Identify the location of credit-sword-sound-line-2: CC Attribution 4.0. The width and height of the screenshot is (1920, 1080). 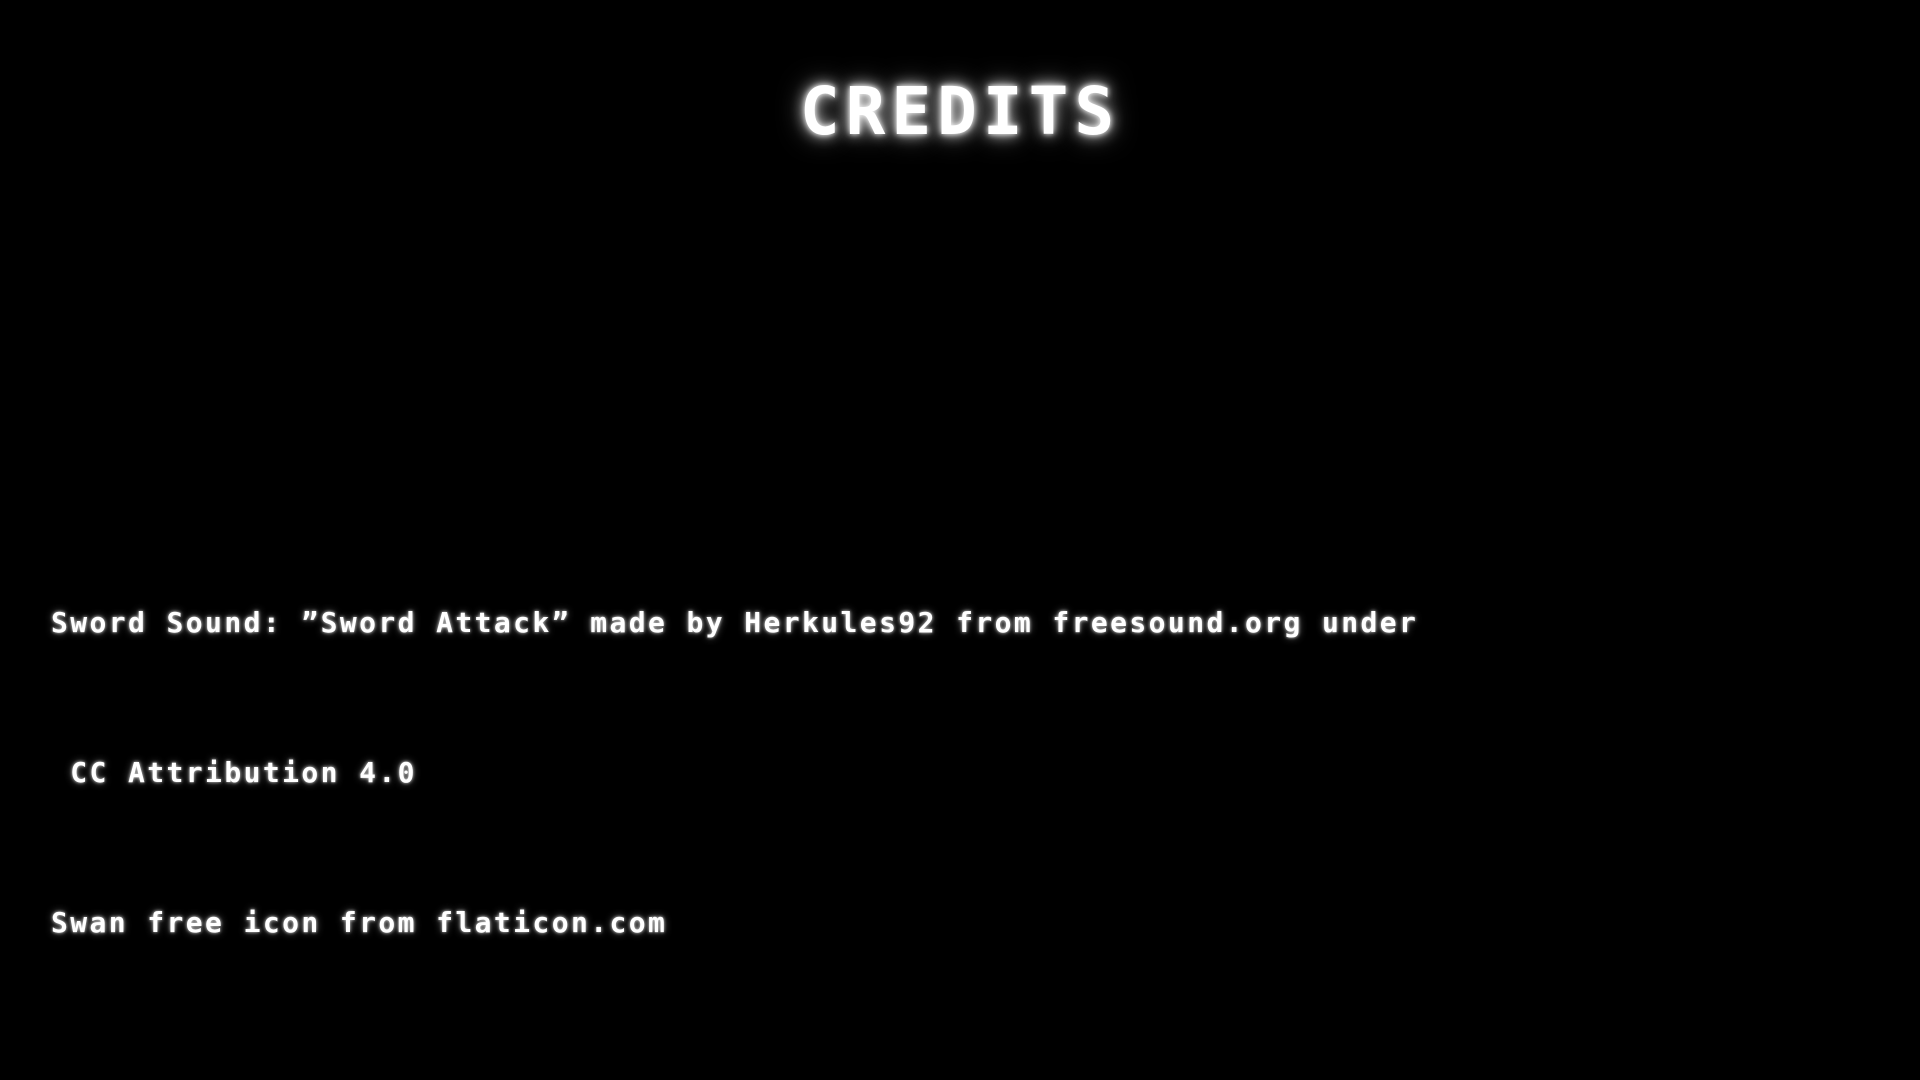
(234, 772).